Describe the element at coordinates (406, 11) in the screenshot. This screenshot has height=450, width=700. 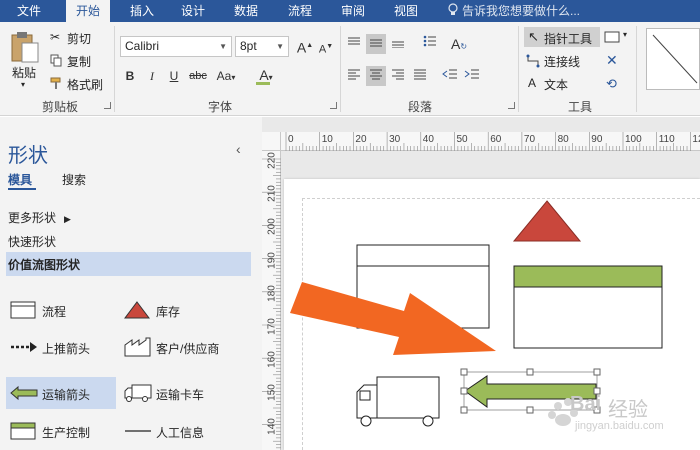
I see `tab-view: 视图` at that location.